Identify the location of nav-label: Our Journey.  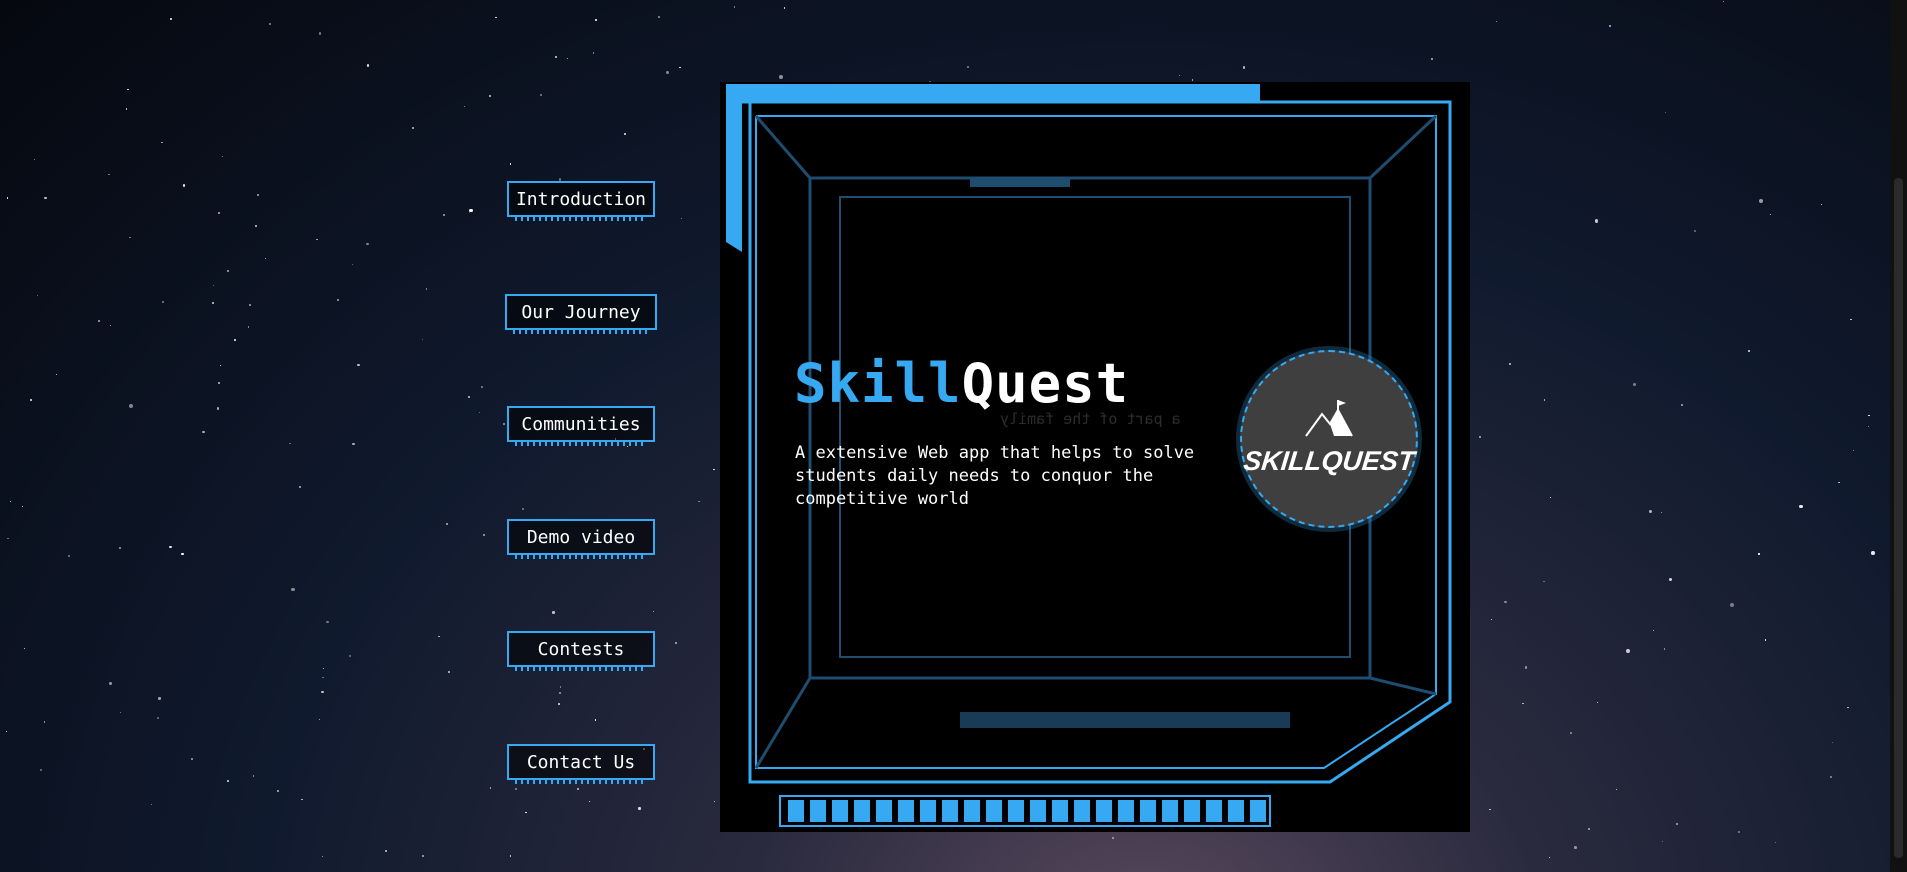
(581, 312).